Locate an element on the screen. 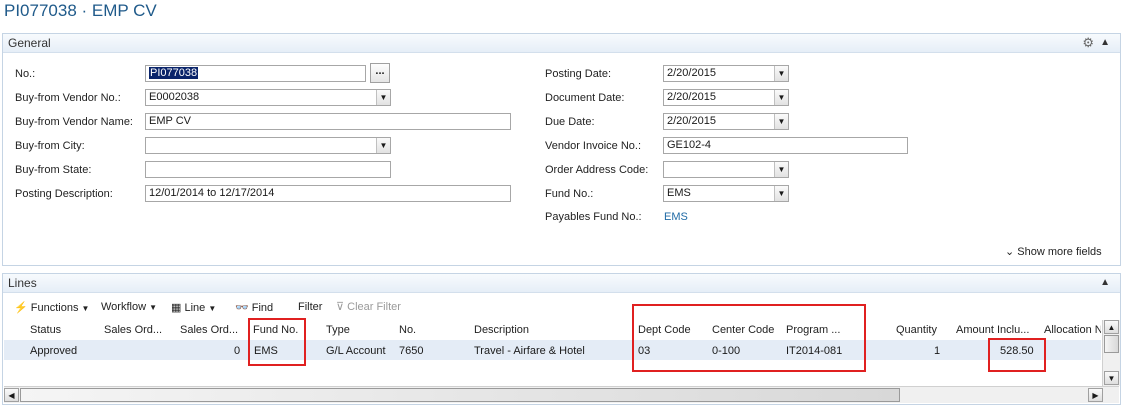 This screenshot has width=1127, height=414. page-title: PI077038 · EMP CV is located at coordinates (80, 10).